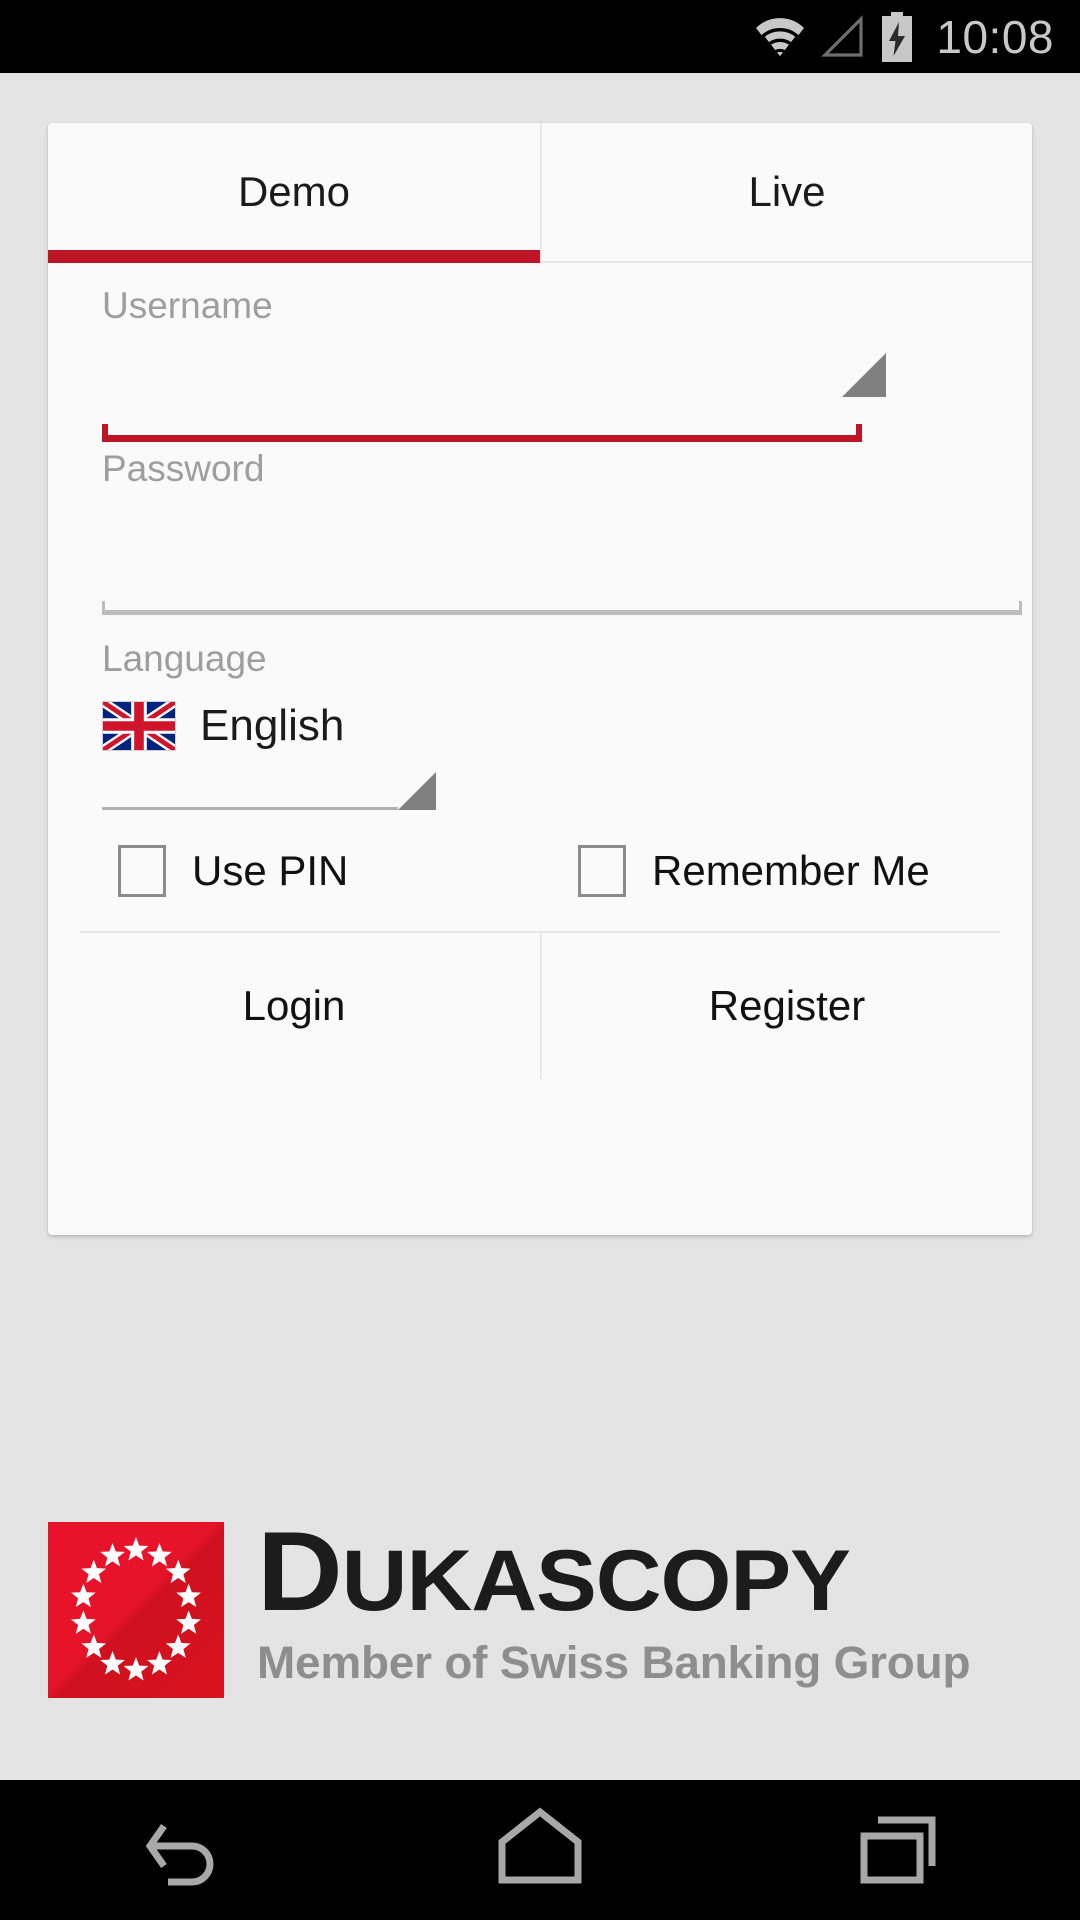 This screenshot has height=1920, width=1080. What do you see at coordinates (269, 791) in the screenshot?
I see `language-underline-row` at bounding box center [269, 791].